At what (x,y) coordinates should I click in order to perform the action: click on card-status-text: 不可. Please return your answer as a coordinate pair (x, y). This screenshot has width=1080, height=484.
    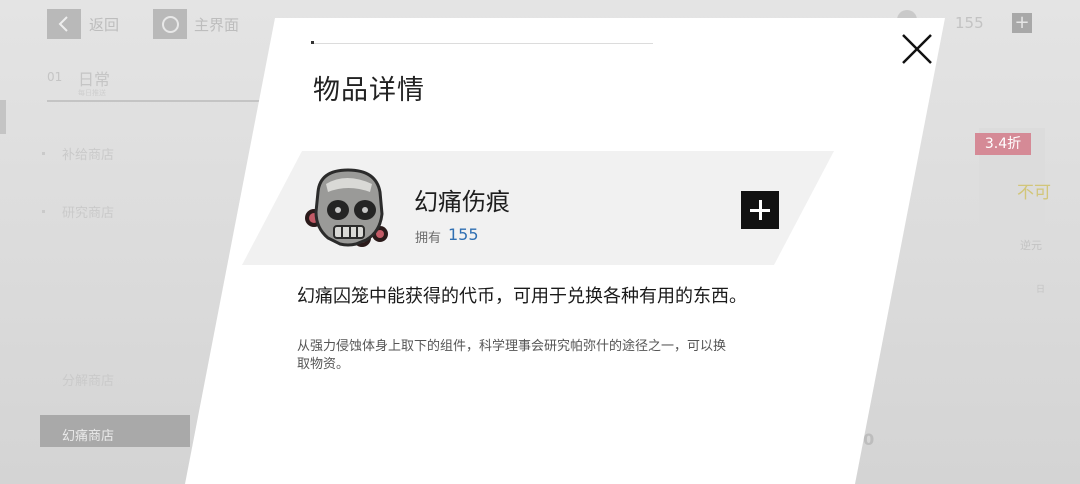
    Looking at the image, I should click on (1034, 193).